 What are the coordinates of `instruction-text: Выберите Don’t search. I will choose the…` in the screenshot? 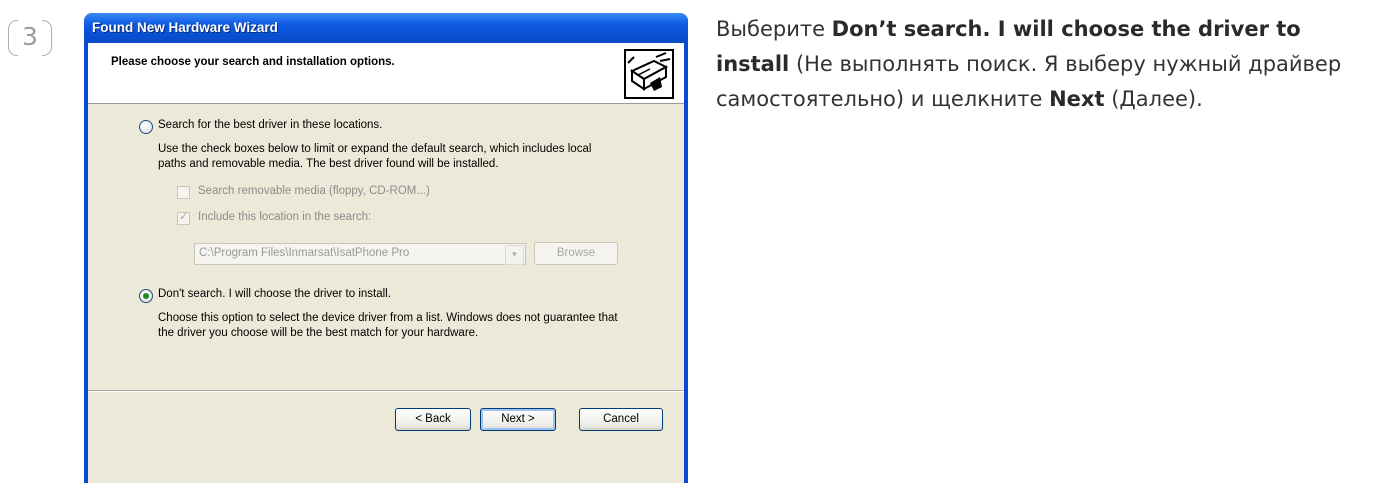 It's located at (1046, 64).